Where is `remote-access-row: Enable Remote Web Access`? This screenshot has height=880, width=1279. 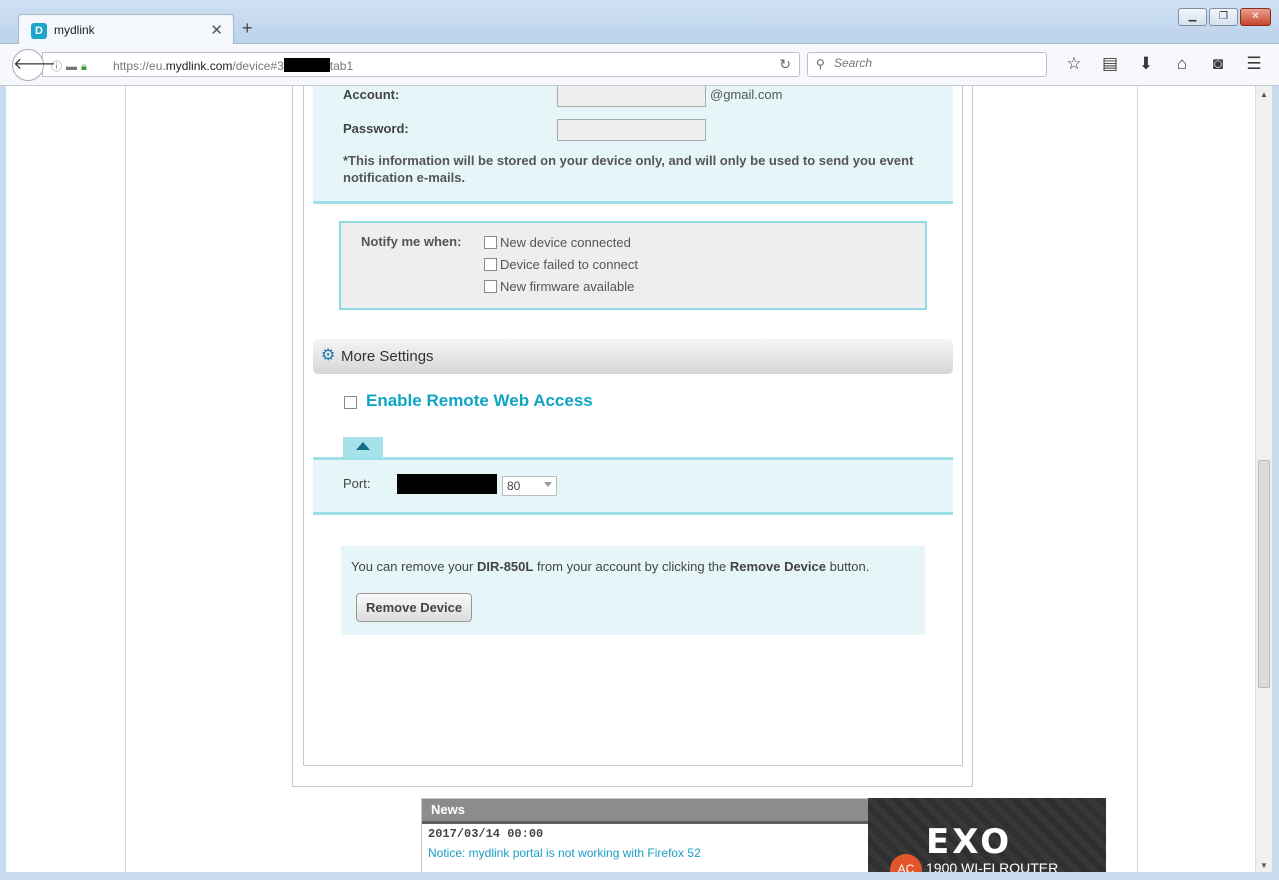
remote-access-row: Enable Remote Web Access is located at coordinates (468, 401).